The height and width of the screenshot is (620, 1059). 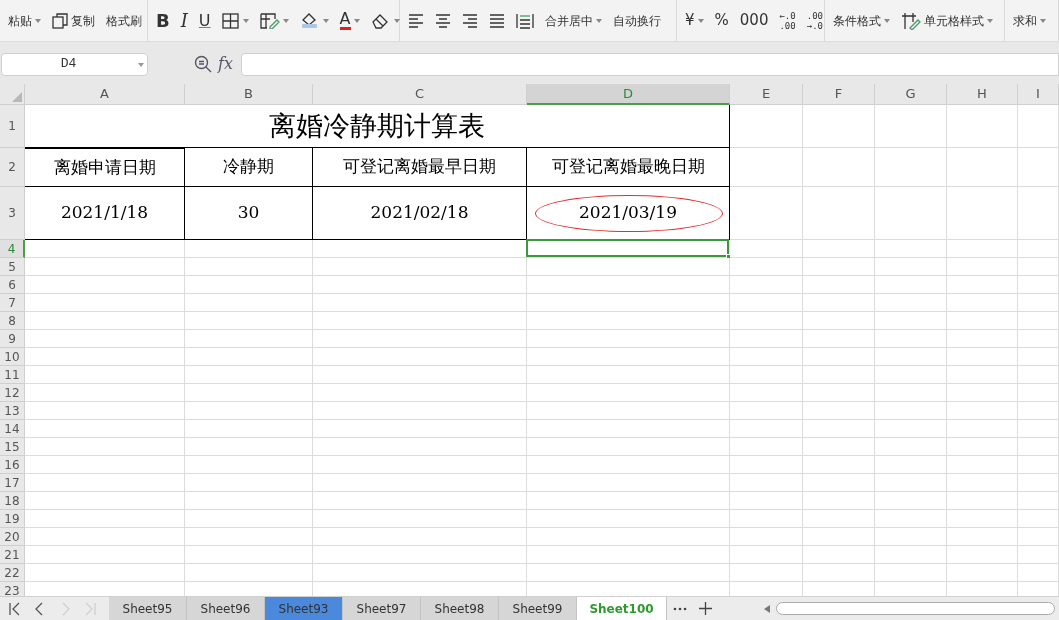 I want to click on row-header: 2, so click(x=12, y=167).